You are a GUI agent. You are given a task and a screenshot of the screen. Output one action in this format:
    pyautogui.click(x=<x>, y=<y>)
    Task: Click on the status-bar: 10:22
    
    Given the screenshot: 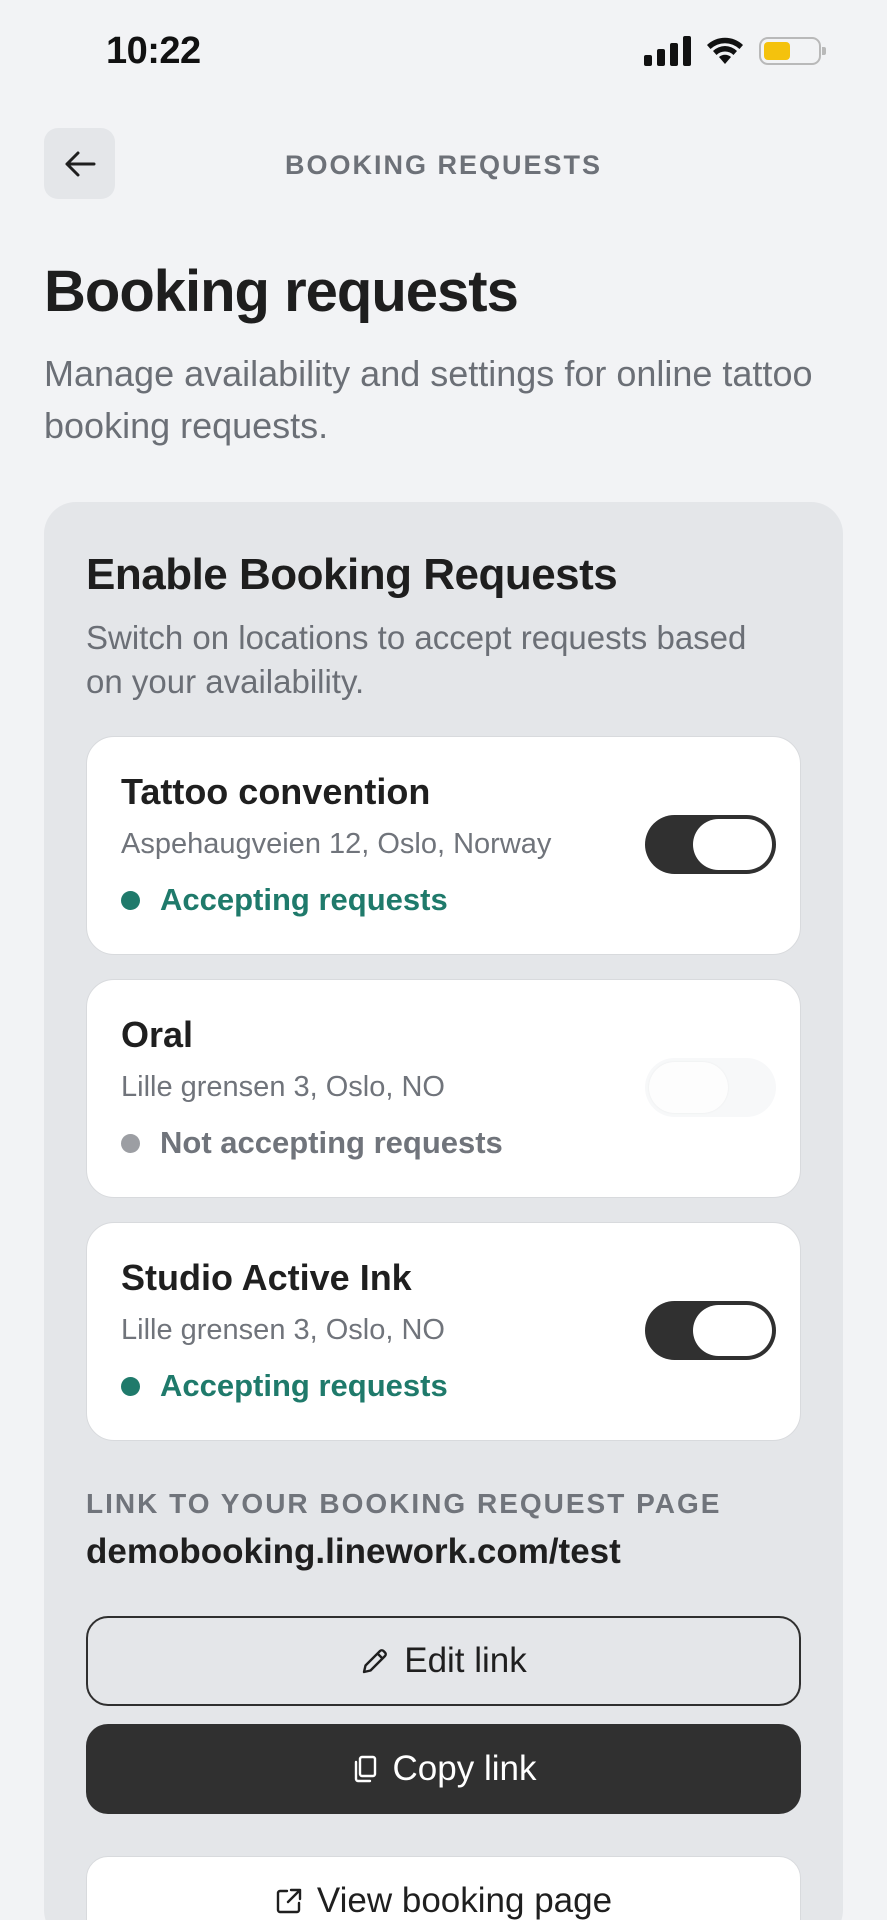 What is the action you would take?
    pyautogui.click(x=443, y=52)
    